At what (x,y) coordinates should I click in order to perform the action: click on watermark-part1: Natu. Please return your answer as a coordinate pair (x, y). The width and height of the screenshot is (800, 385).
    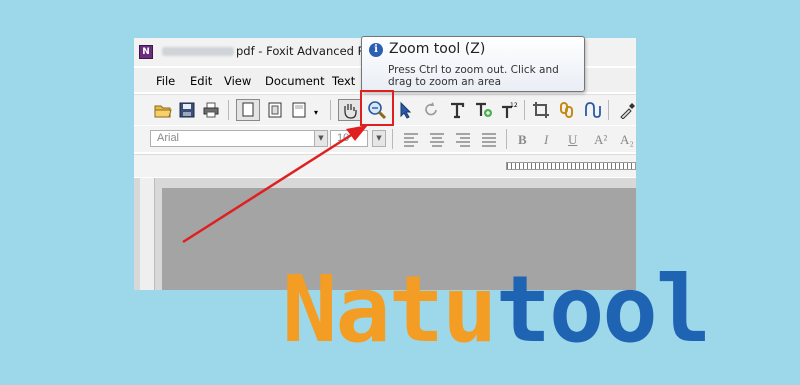
    Looking at the image, I should click on (390, 309).